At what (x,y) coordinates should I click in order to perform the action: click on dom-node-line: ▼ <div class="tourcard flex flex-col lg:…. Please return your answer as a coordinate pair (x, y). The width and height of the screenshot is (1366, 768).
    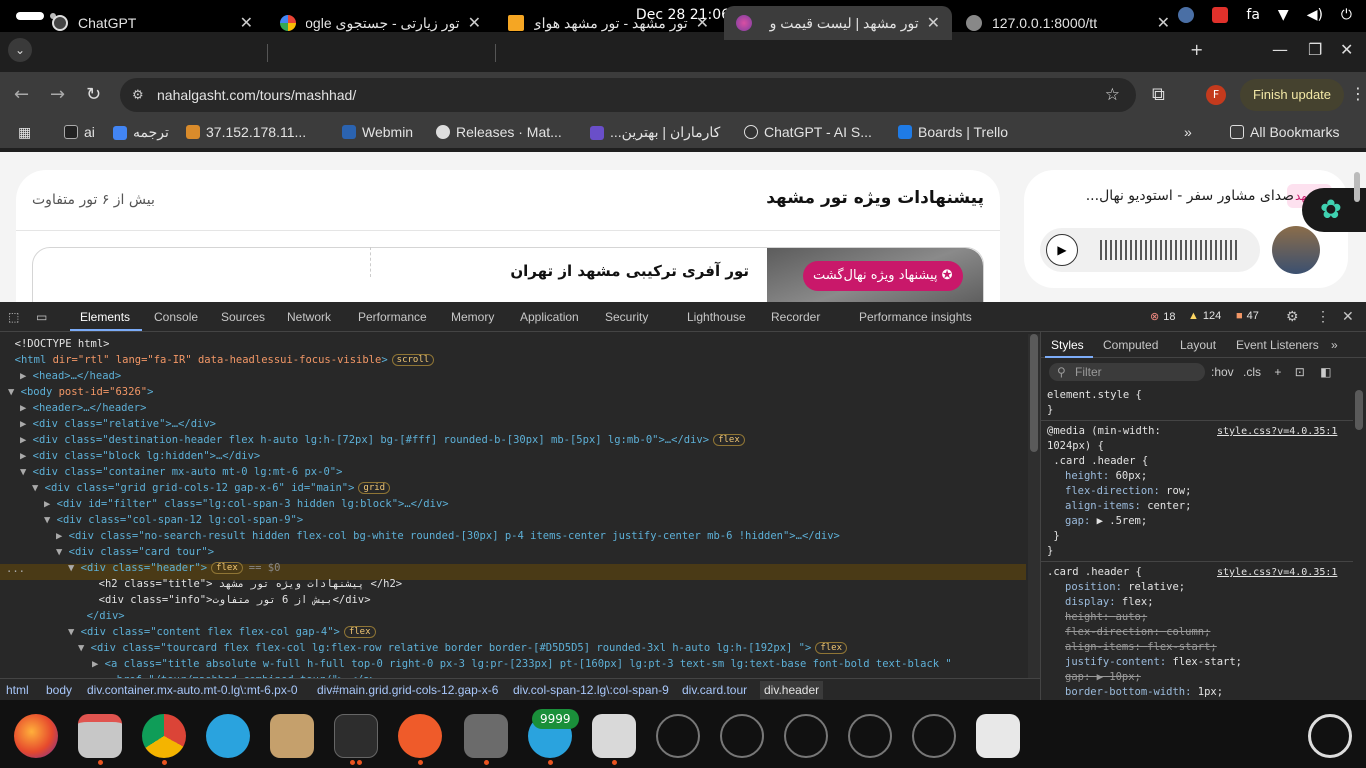
    Looking at the image, I should click on (462, 648).